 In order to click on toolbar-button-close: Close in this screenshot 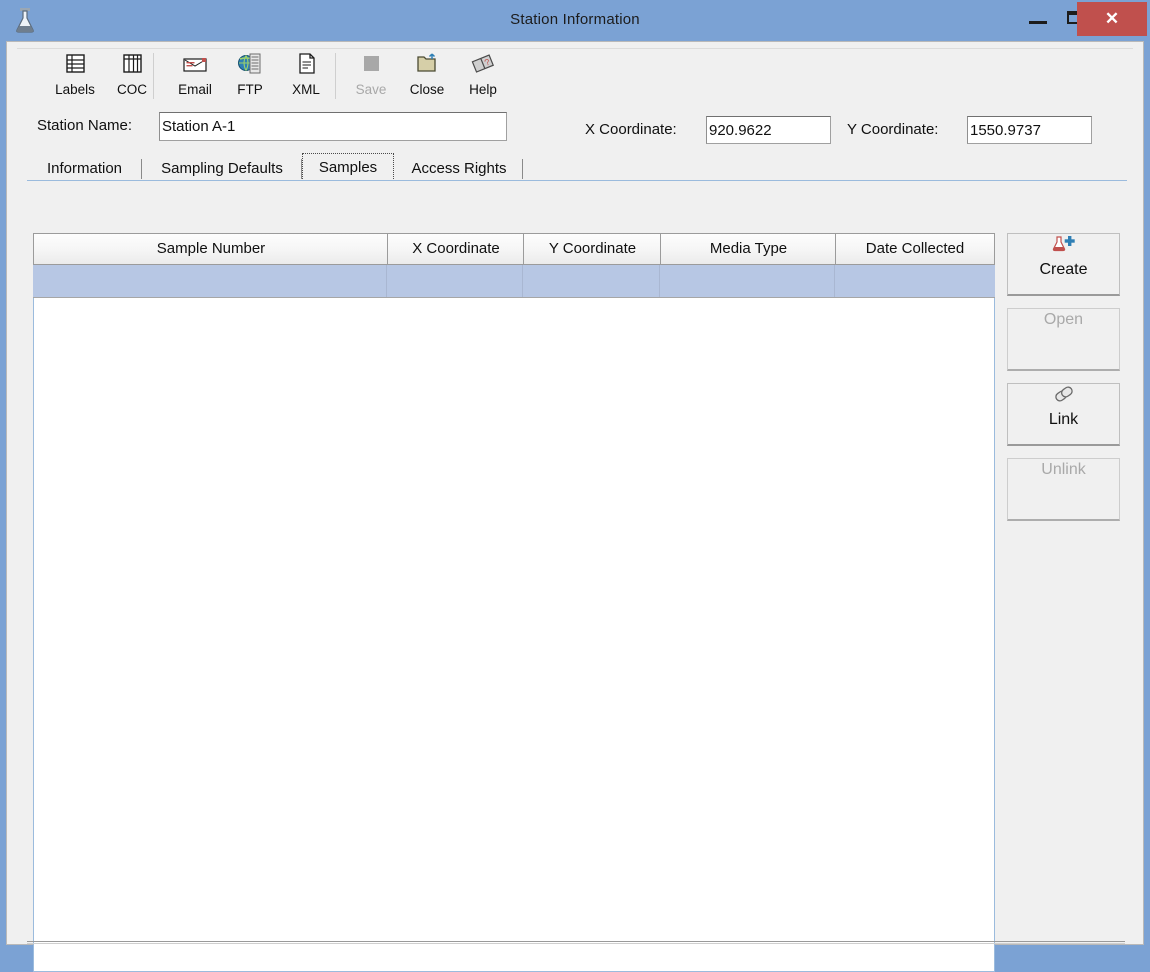, I will do `click(427, 76)`.